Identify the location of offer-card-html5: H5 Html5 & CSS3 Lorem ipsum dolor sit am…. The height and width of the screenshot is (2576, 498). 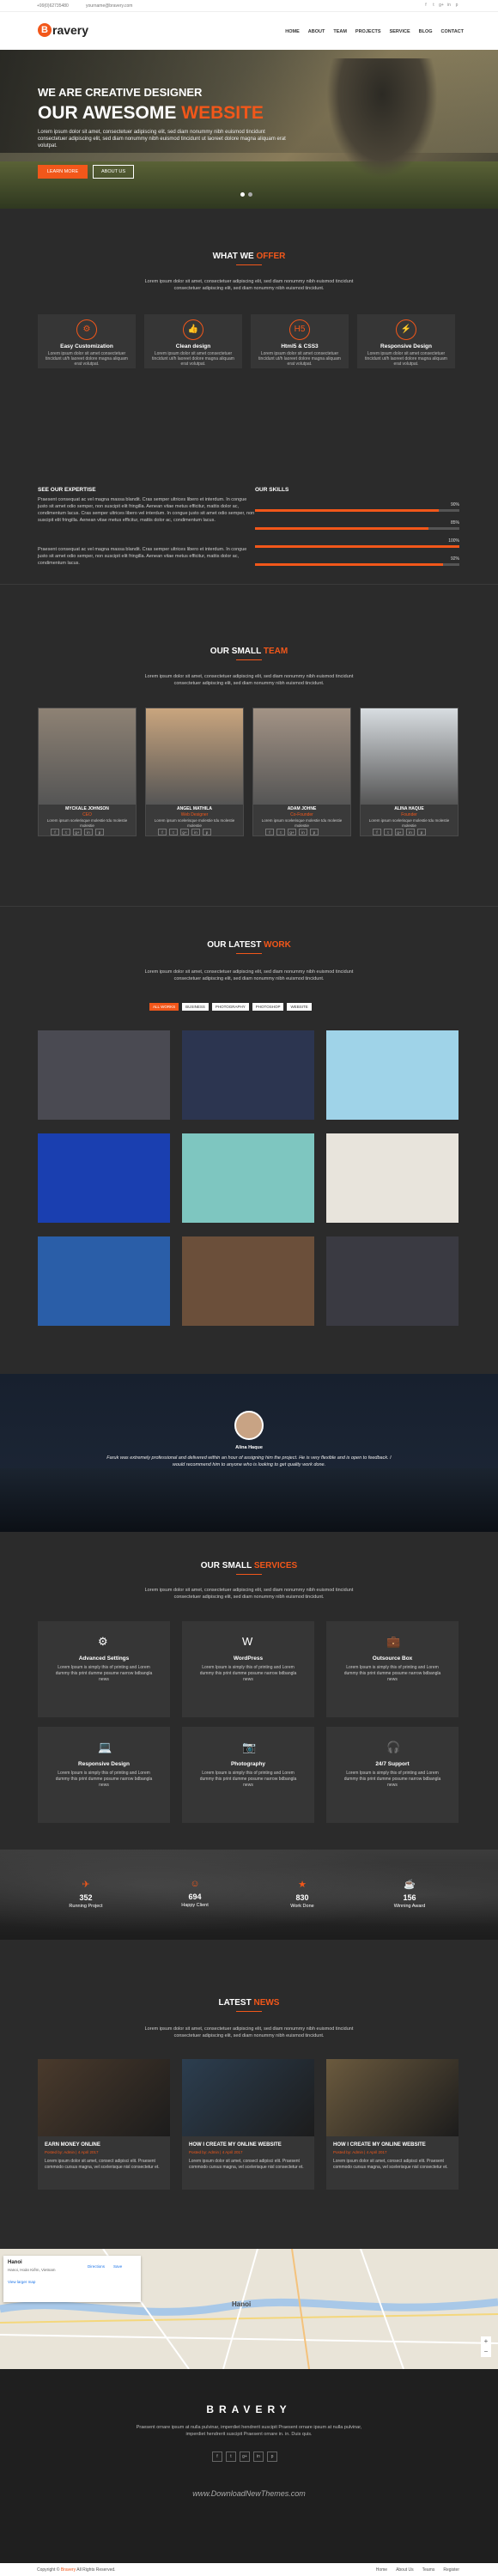
(300, 341).